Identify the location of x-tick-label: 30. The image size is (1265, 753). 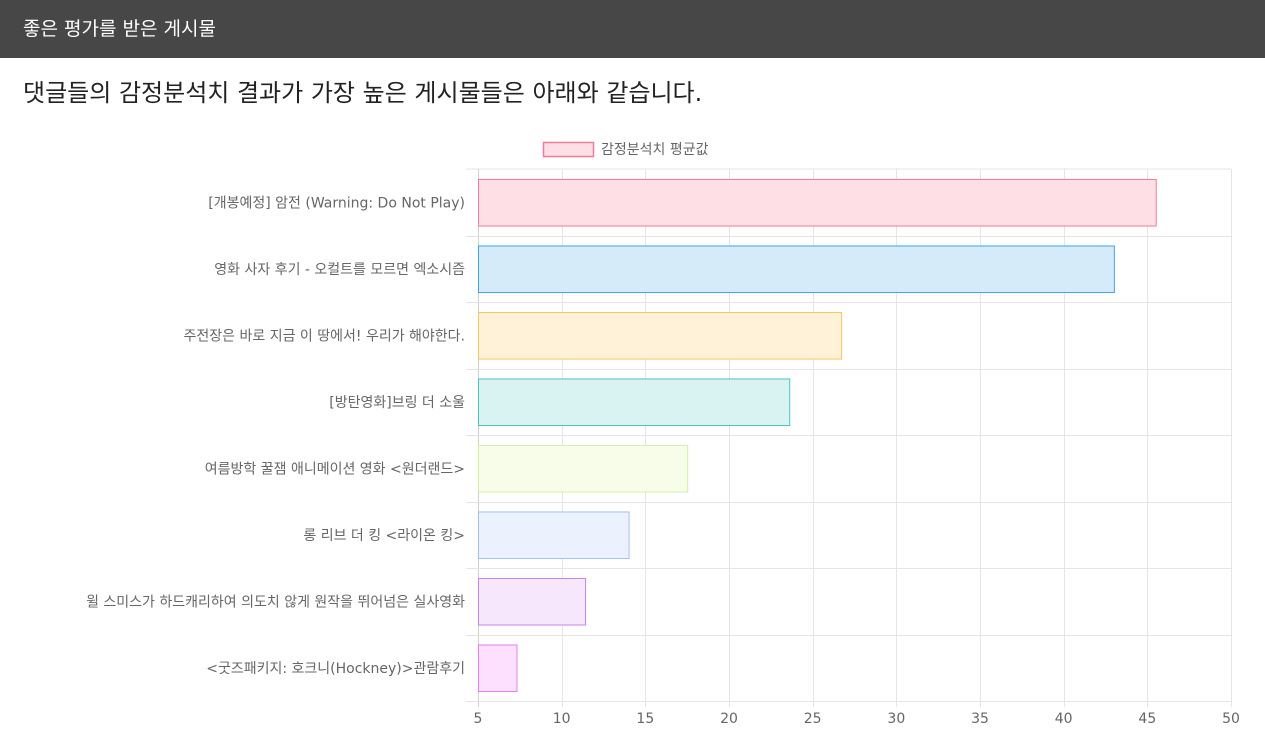
(896, 719).